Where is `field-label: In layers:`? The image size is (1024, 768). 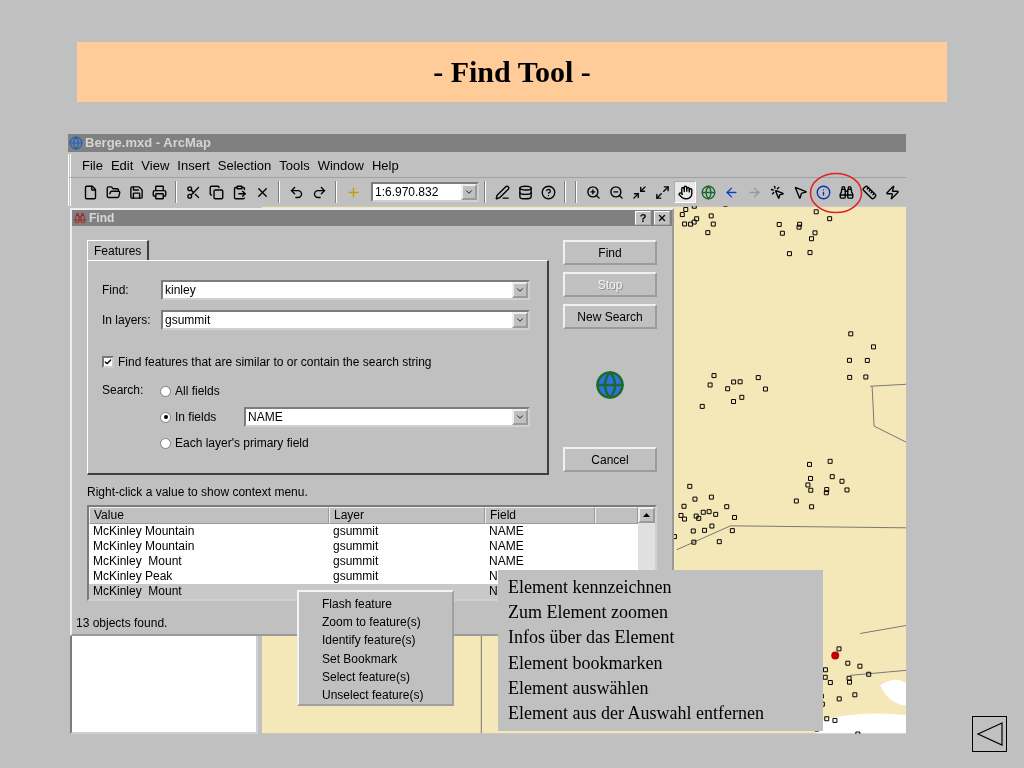 field-label: In layers: is located at coordinates (127, 320).